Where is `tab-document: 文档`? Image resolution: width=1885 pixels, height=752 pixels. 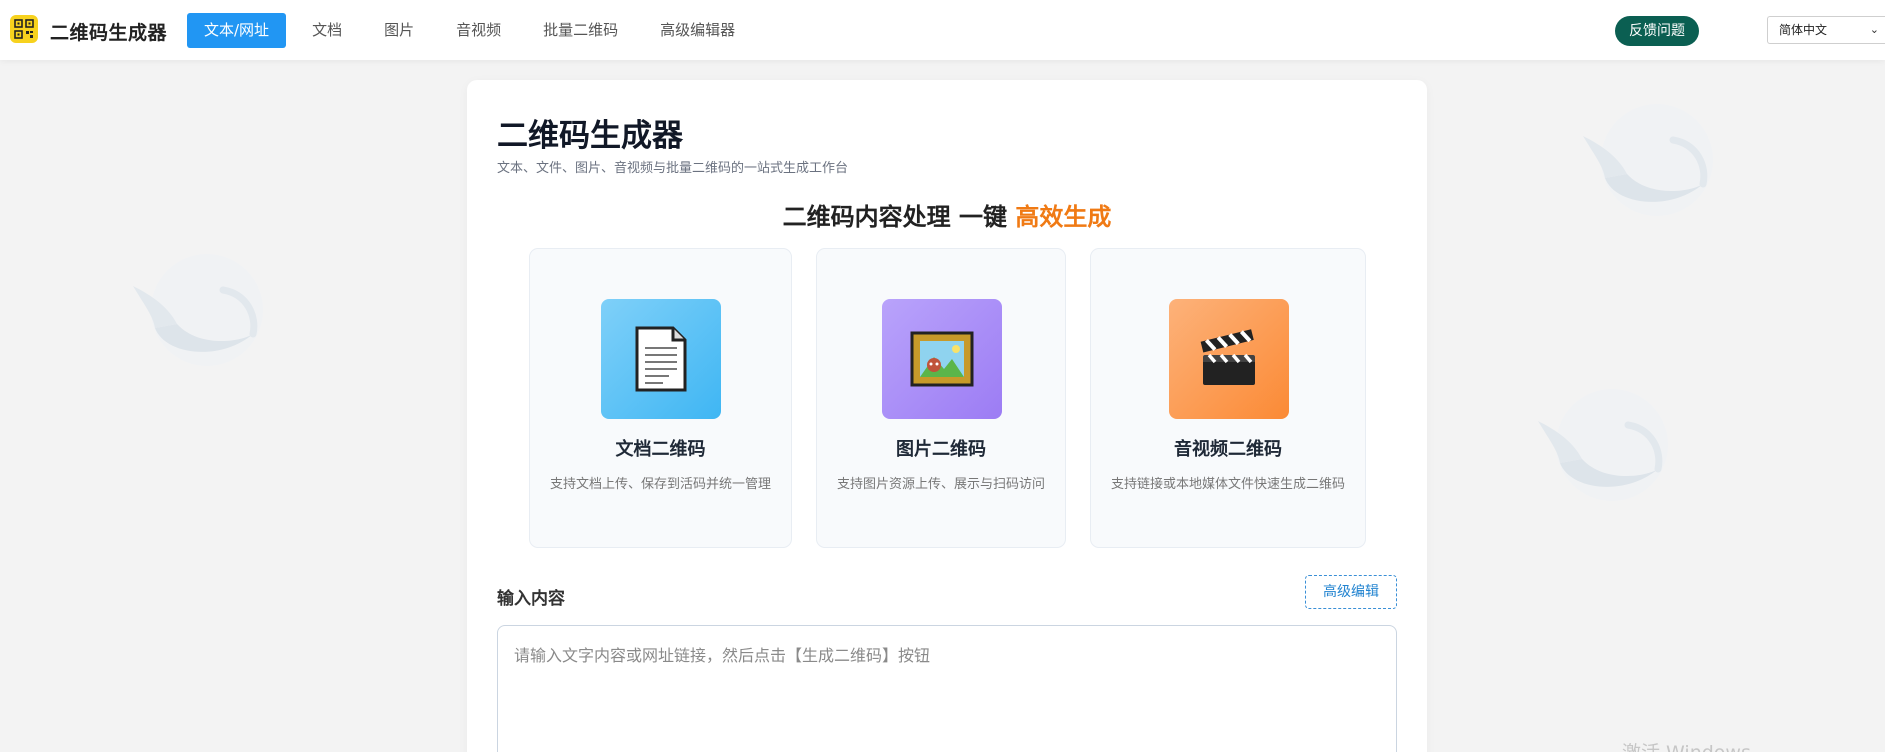 tab-document: 文档 is located at coordinates (327, 30).